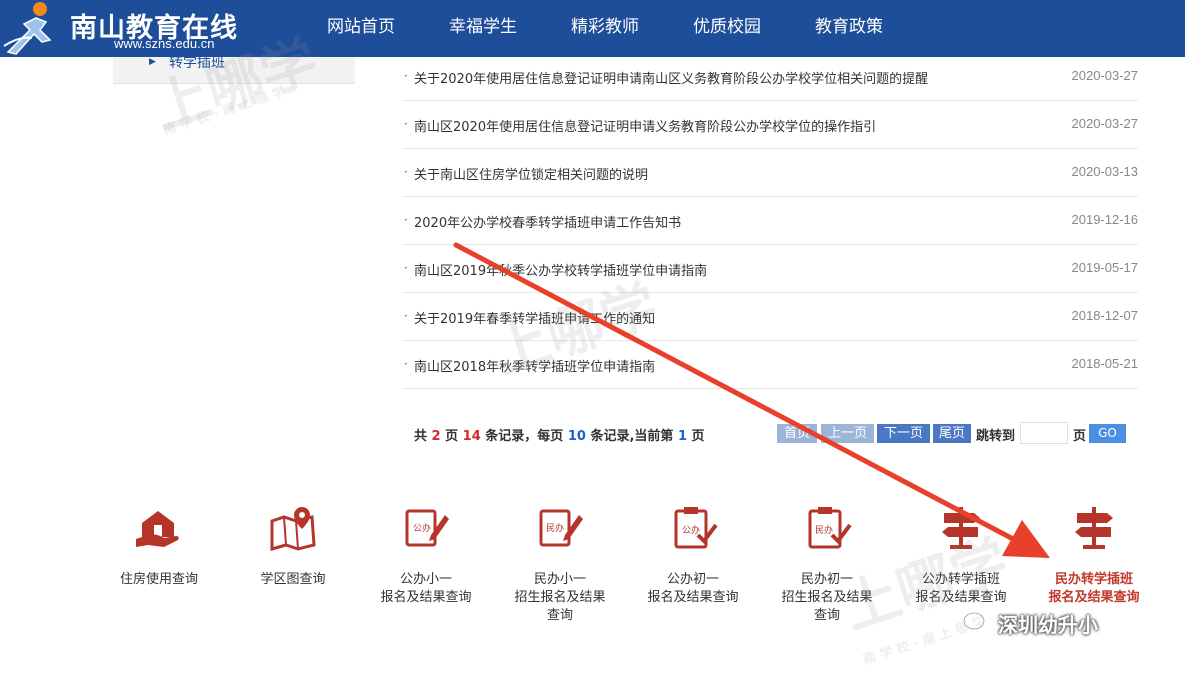 The image size is (1185, 674). What do you see at coordinates (903, 433) in the screenshot?
I see `next-page-button: 下一页` at bounding box center [903, 433].